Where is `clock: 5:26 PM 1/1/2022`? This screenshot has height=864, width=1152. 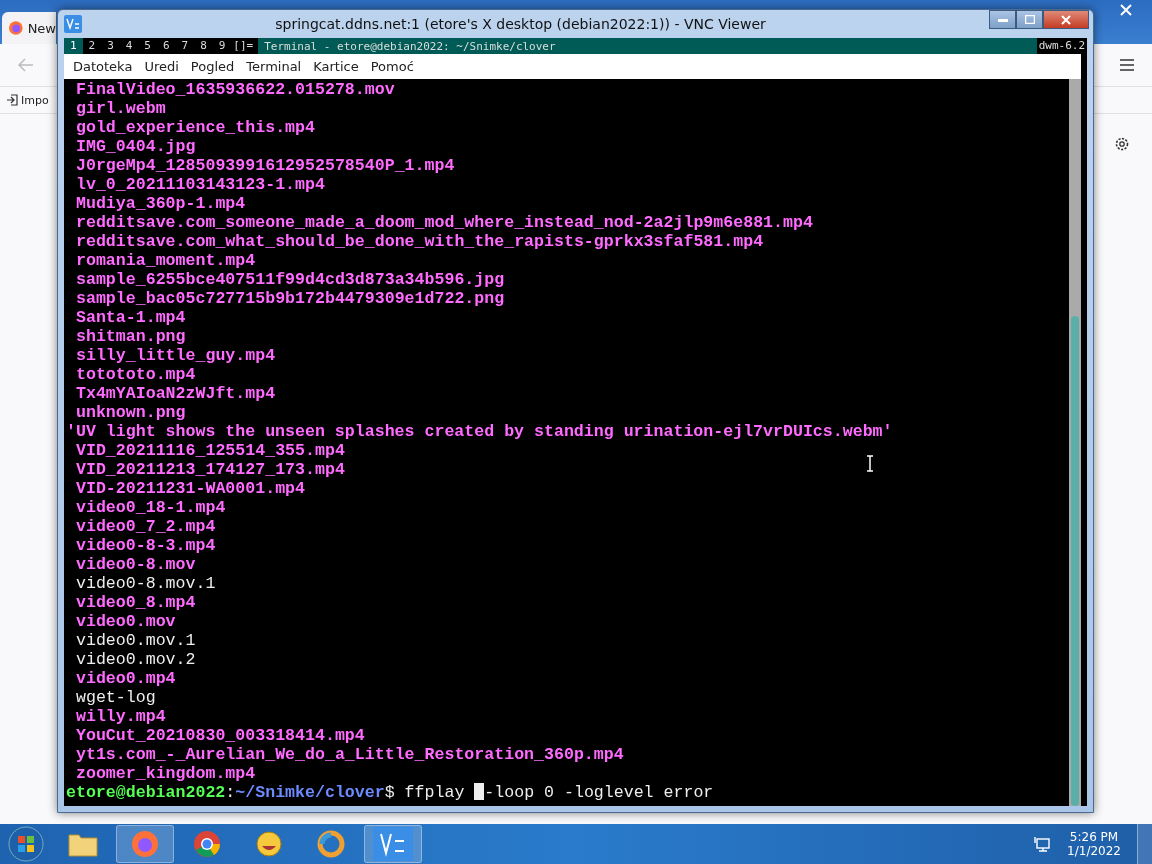
clock: 5:26 PM 1/1/2022 is located at coordinates (1094, 844).